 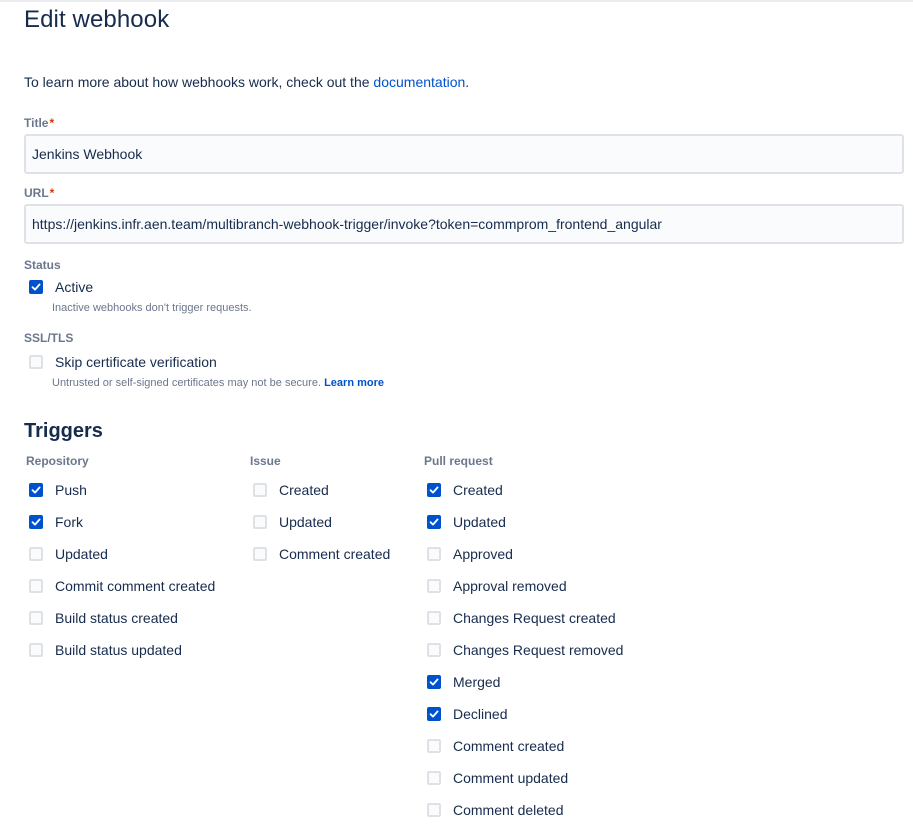 I want to click on issue-created-checkbox, so click(x=260, y=490).